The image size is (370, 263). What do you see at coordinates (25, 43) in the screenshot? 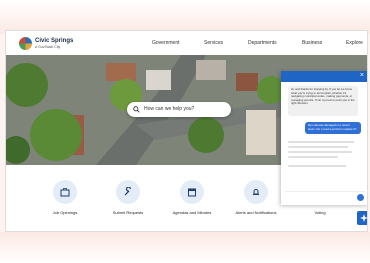
I see `city-logo-icon` at bounding box center [25, 43].